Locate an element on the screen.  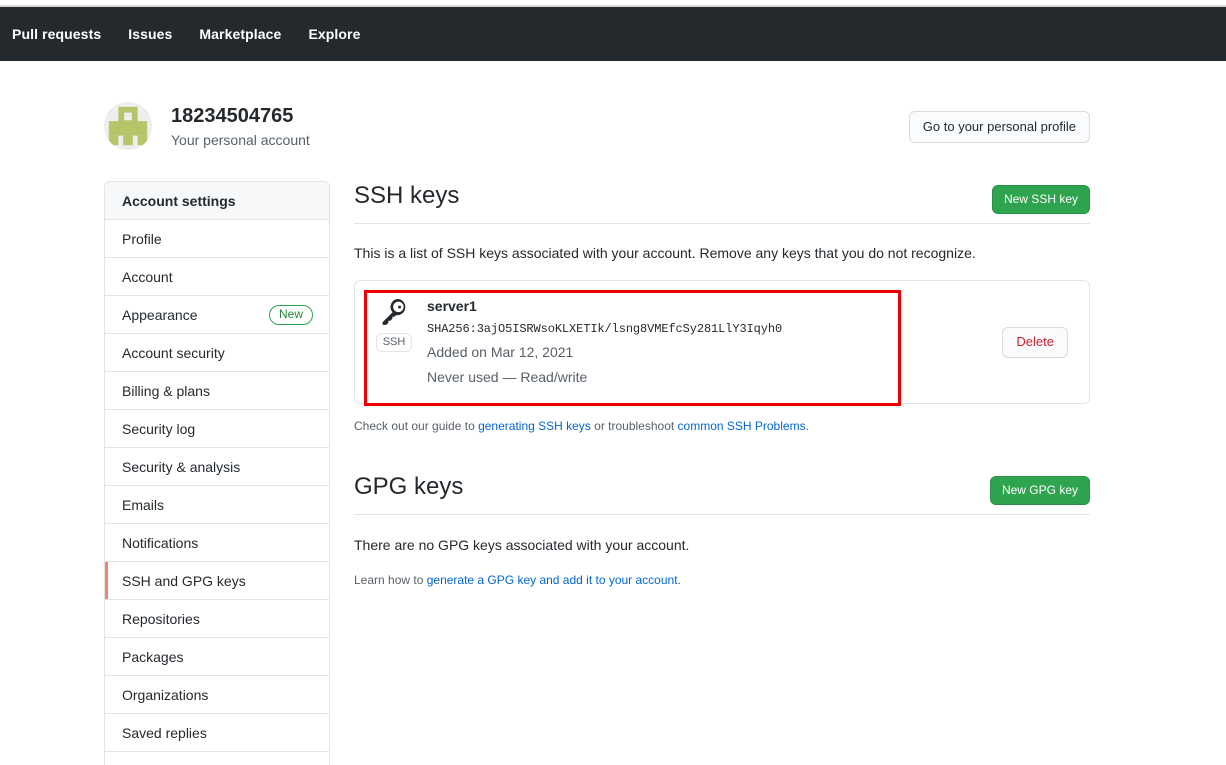
sidebar-item-security-log: Security log is located at coordinates (217, 429).